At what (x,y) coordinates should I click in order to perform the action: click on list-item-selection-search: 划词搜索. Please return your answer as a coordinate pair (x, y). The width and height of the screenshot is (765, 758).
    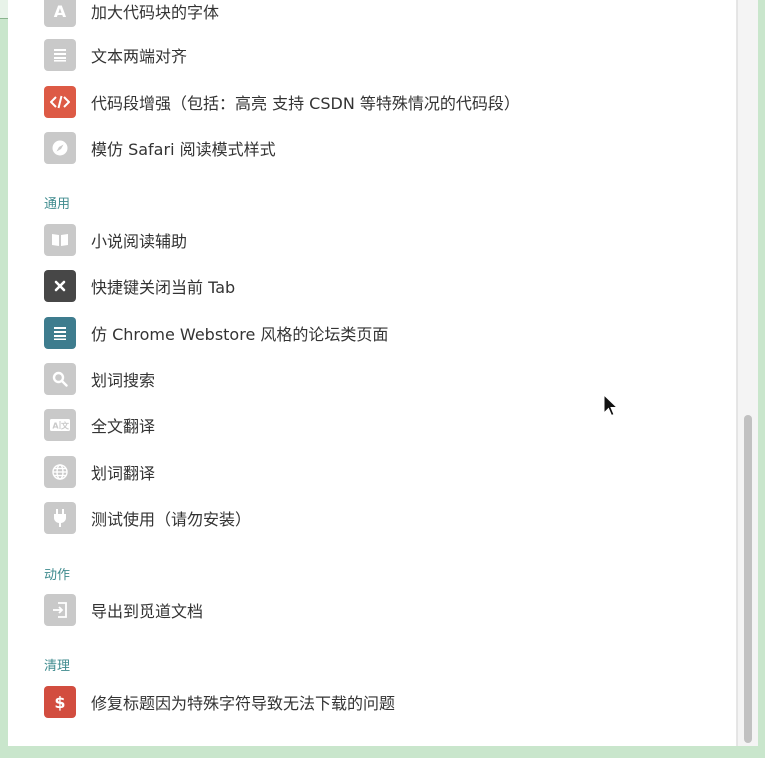
    Looking at the image, I should click on (99, 379).